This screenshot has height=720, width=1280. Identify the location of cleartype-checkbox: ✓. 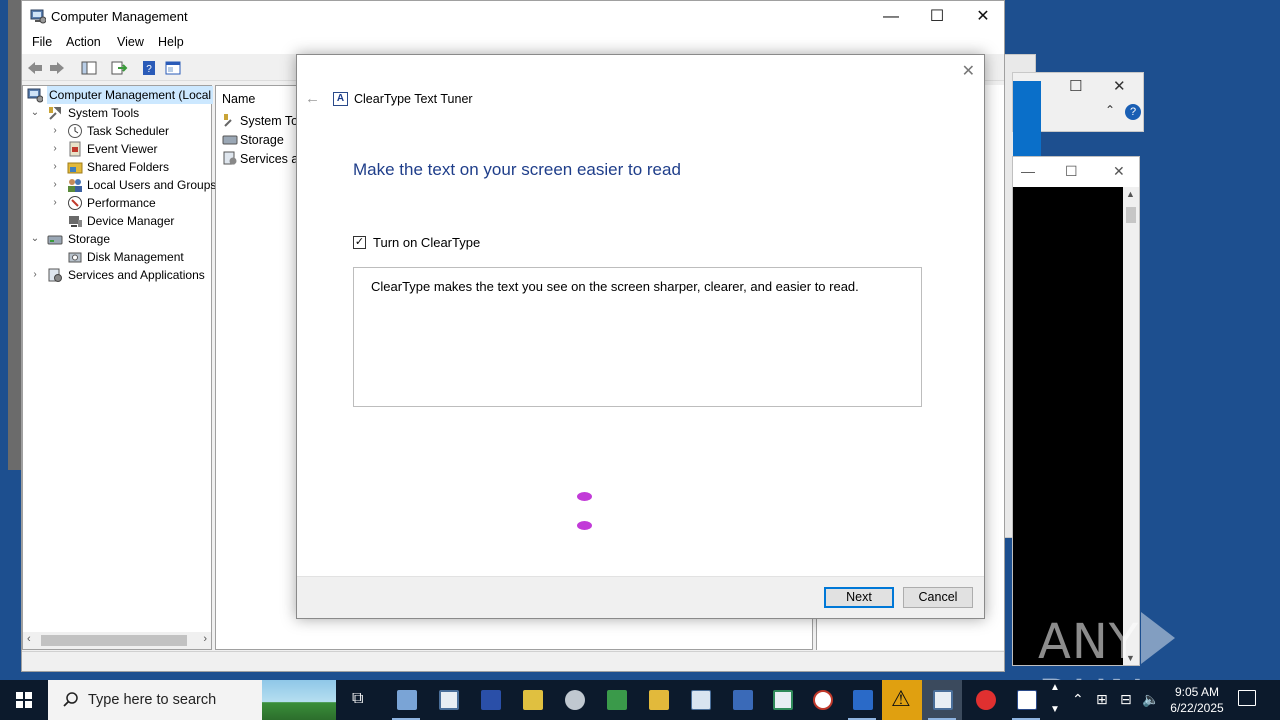
(359, 242).